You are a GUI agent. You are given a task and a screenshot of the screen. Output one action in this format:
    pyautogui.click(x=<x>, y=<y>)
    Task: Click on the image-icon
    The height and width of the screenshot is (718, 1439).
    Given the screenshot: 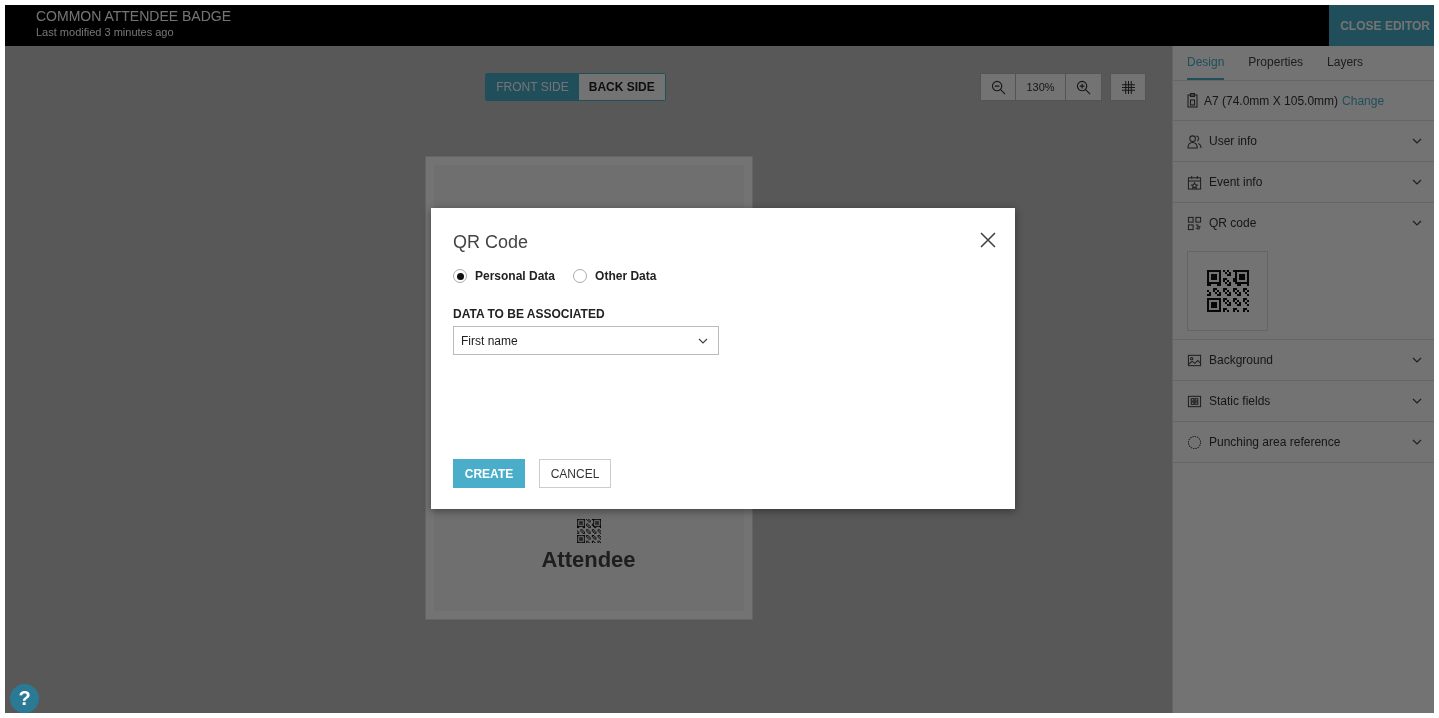 What is the action you would take?
    pyautogui.click(x=1194, y=360)
    